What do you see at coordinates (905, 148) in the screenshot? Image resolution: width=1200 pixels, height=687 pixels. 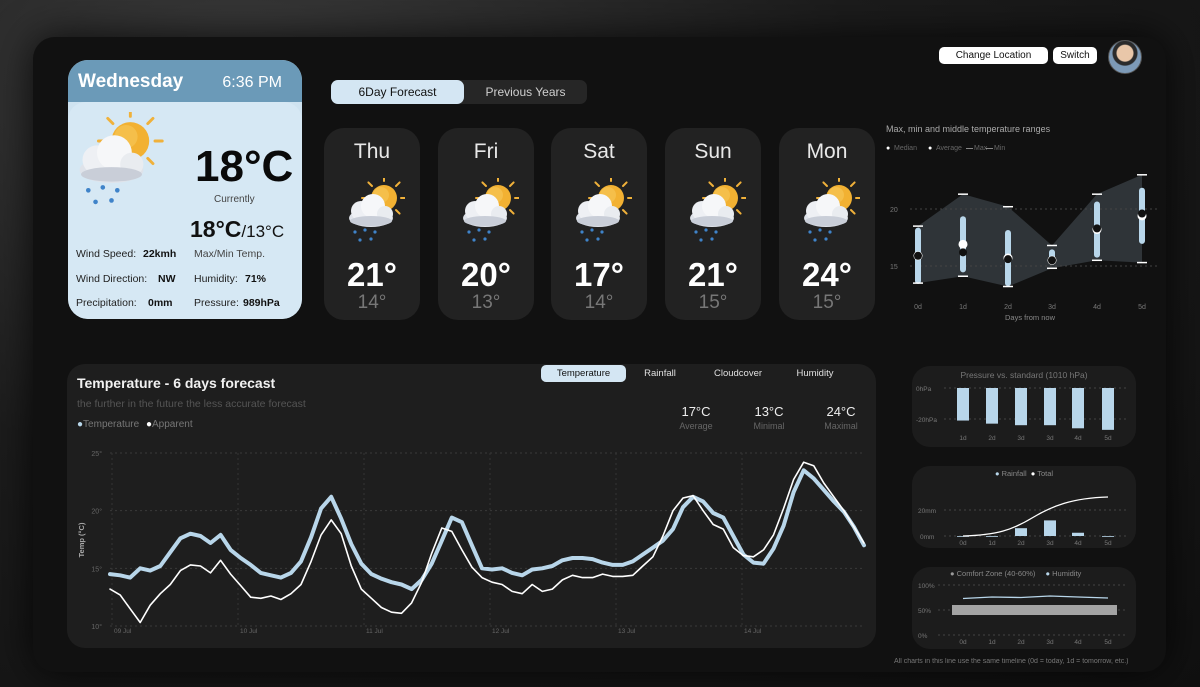 I see `legend-median: Median` at bounding box center [905, 148].